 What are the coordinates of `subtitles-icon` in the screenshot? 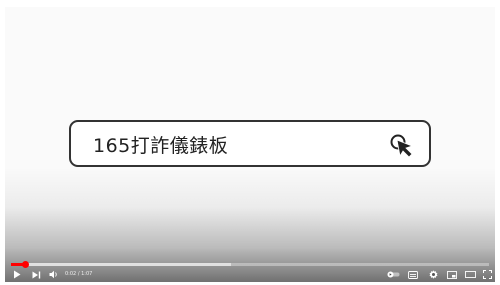 It's located at (413, 274).